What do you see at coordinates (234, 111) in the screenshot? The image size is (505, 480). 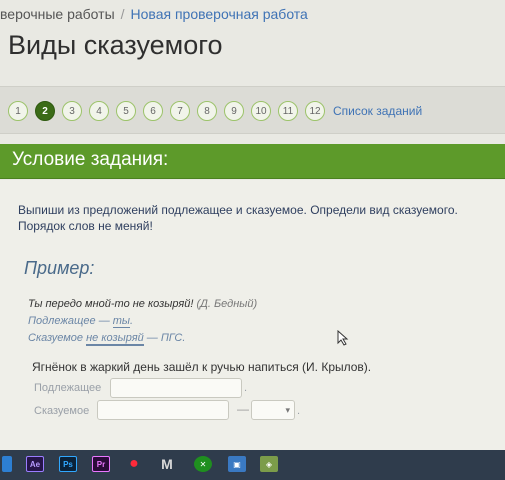 I see `page-button-9: 9` at bounding box center [234, 111].